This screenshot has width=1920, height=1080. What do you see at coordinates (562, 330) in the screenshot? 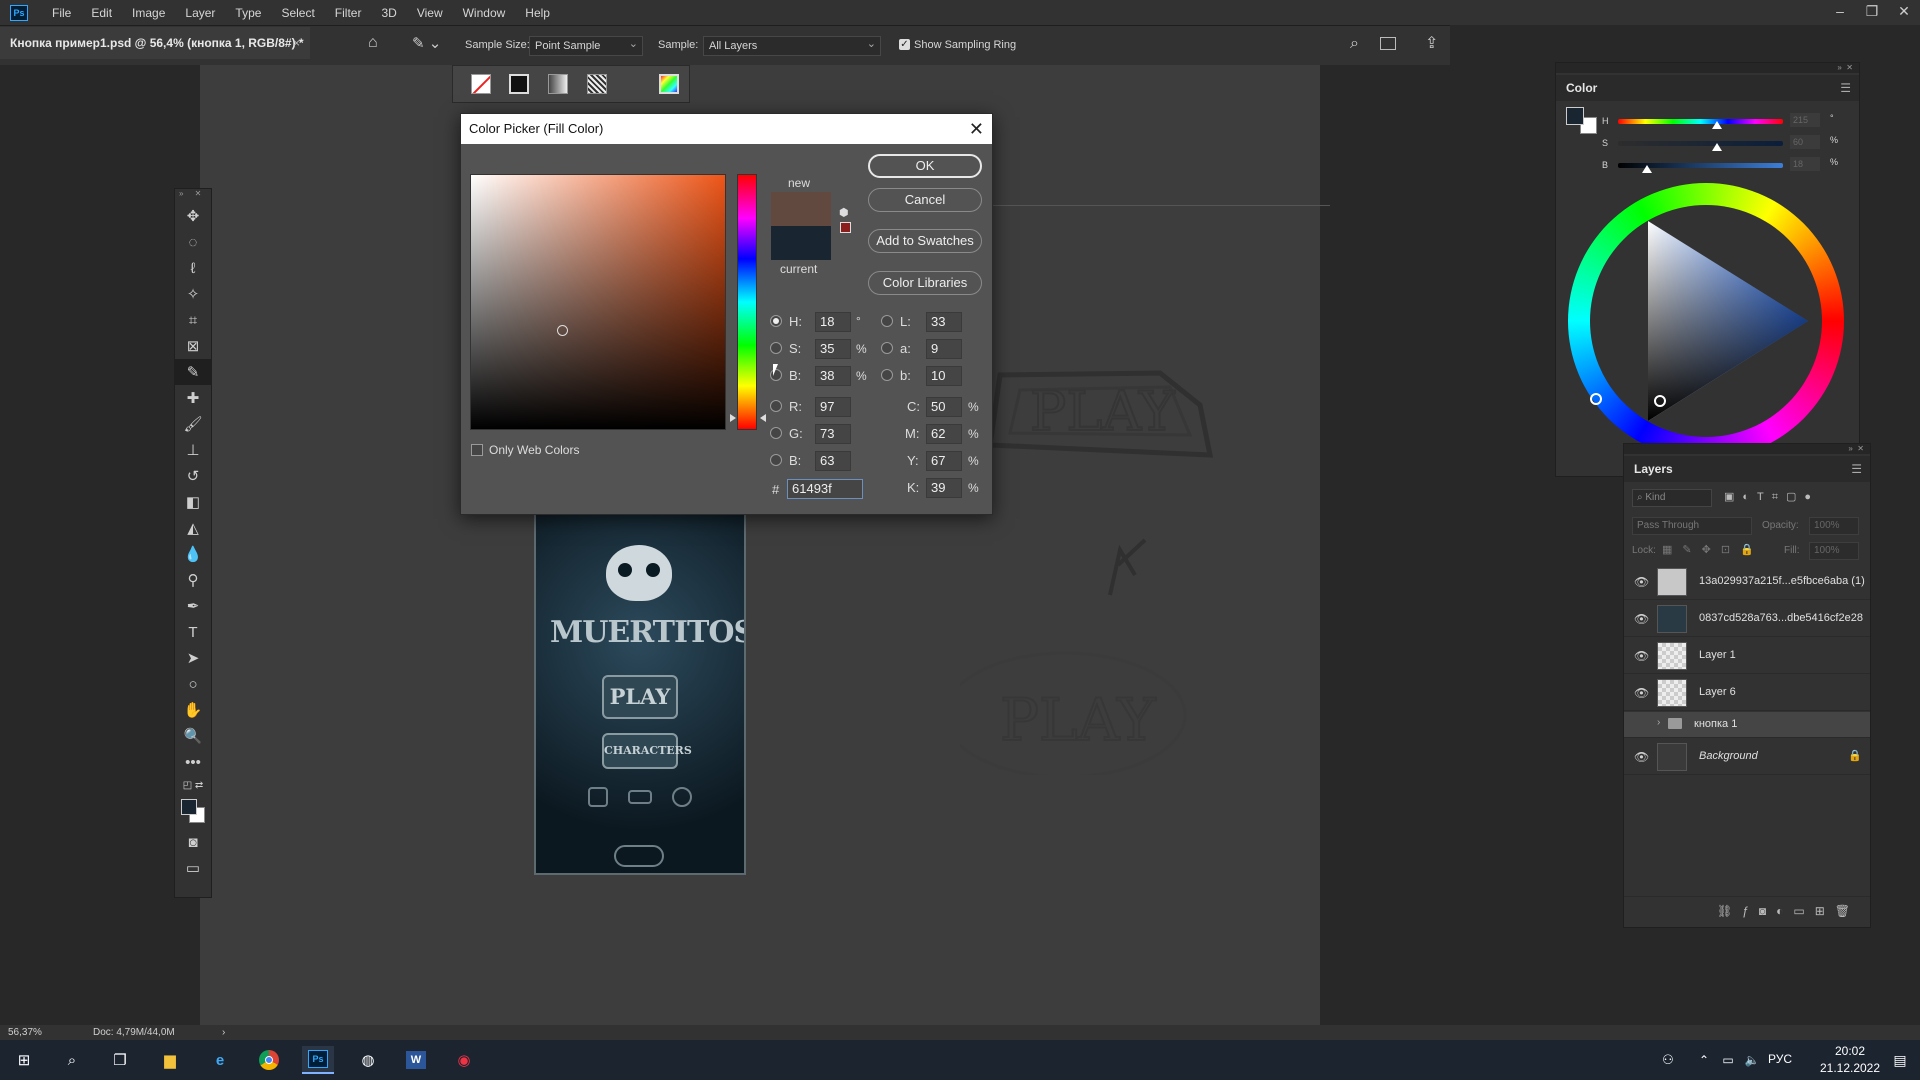
I see `color-field-cursor` at bounding box center [562, 330].